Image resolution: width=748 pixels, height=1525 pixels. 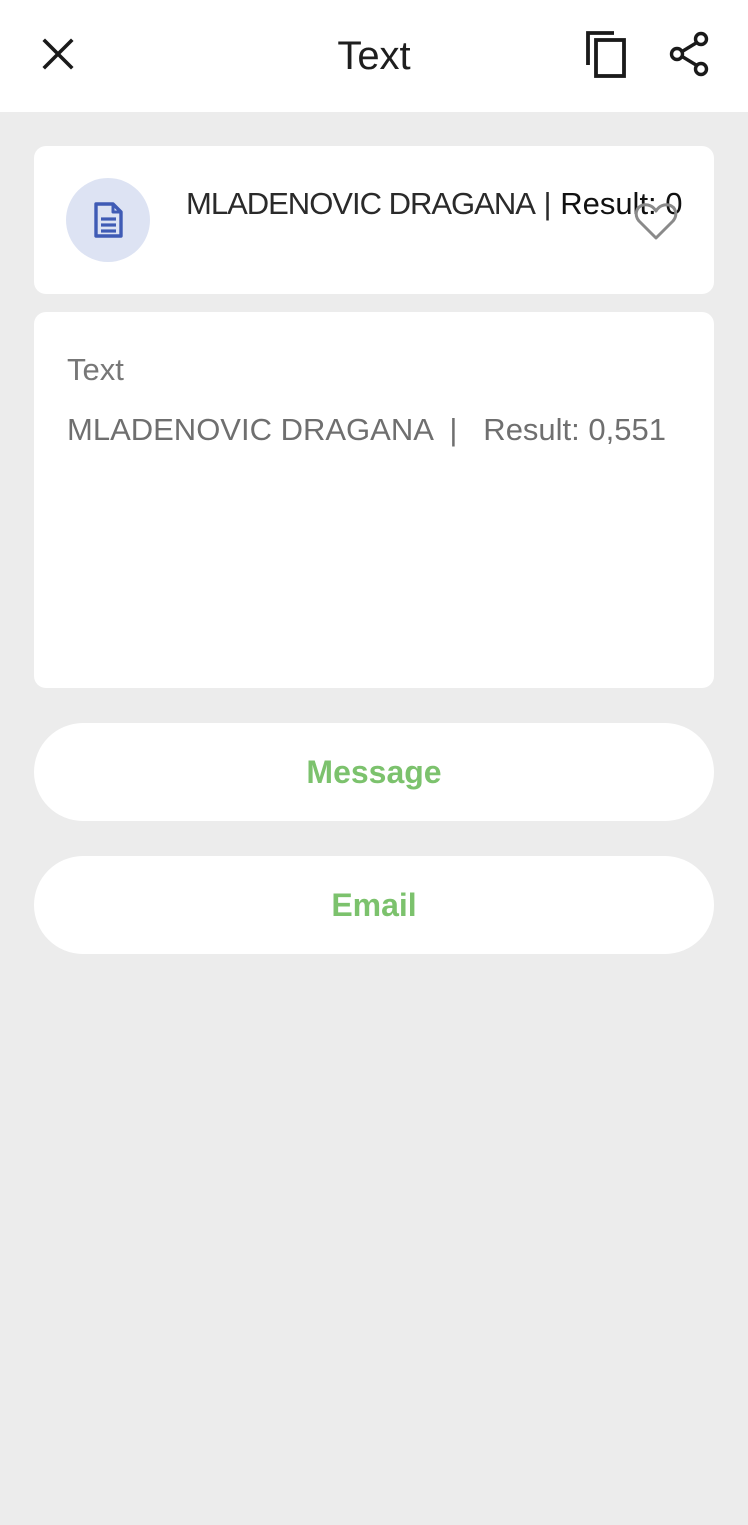 I want to click on detail-value: MLADENOVIC DRAGANA | Result: 0,551, so click(x=366, y=430).